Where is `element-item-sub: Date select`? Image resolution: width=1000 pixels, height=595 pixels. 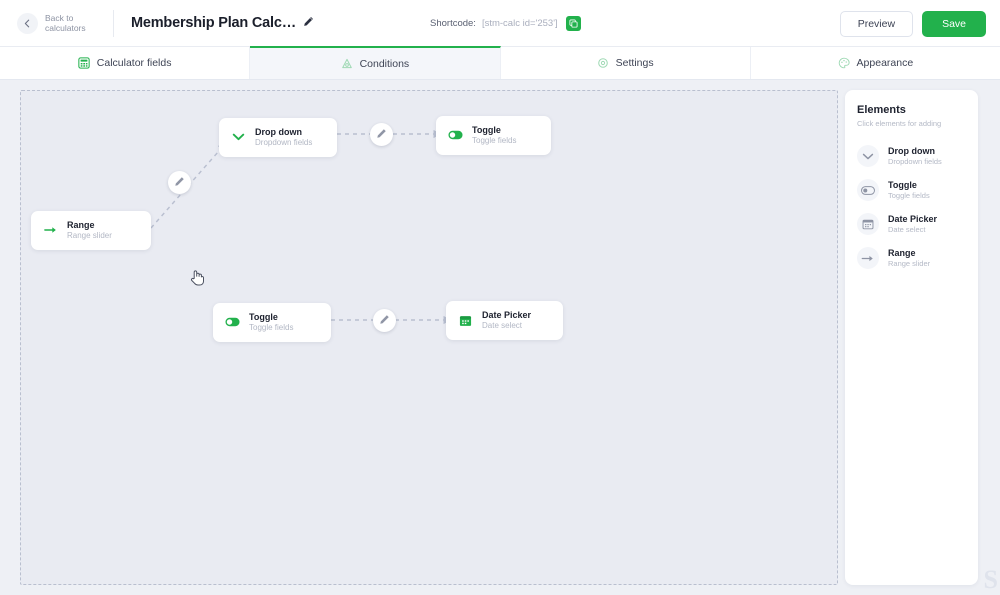
element-item-sub: Date select is located at coordinates (907, 229).